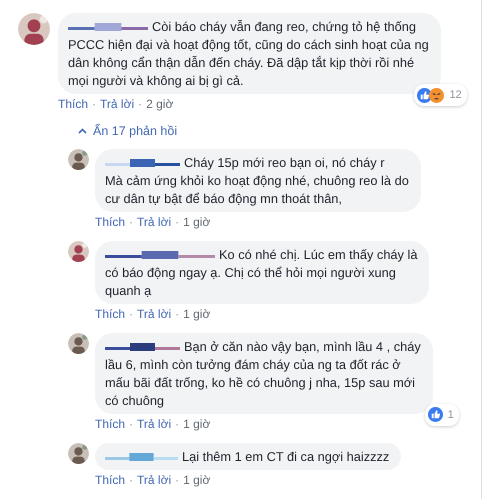 Image resolution: width=489 pixels, height=499 pixels. Describe the element at coordinates (435, 414) in the screenshot. I see `like-icon` at that location.